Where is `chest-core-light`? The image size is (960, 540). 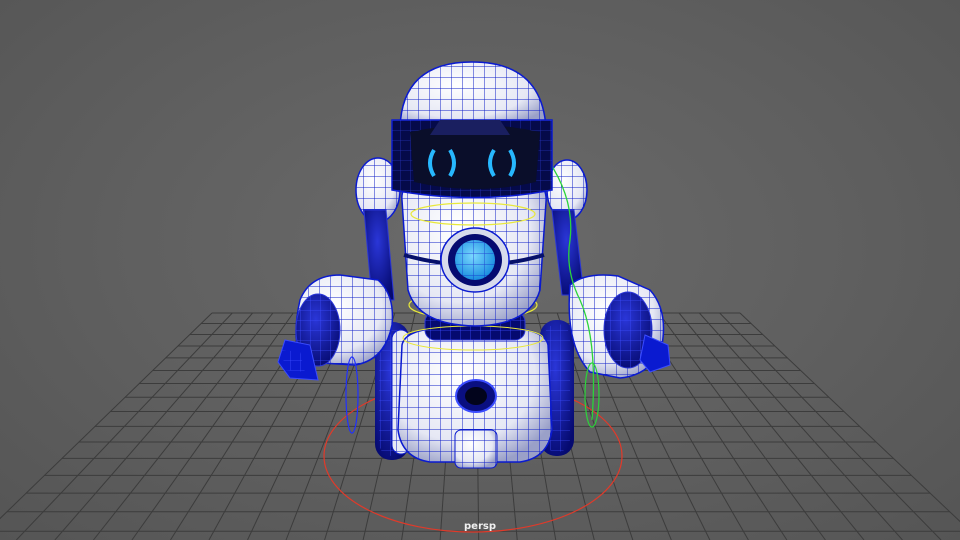 chest-core-light is located at coordinates (475, 260).